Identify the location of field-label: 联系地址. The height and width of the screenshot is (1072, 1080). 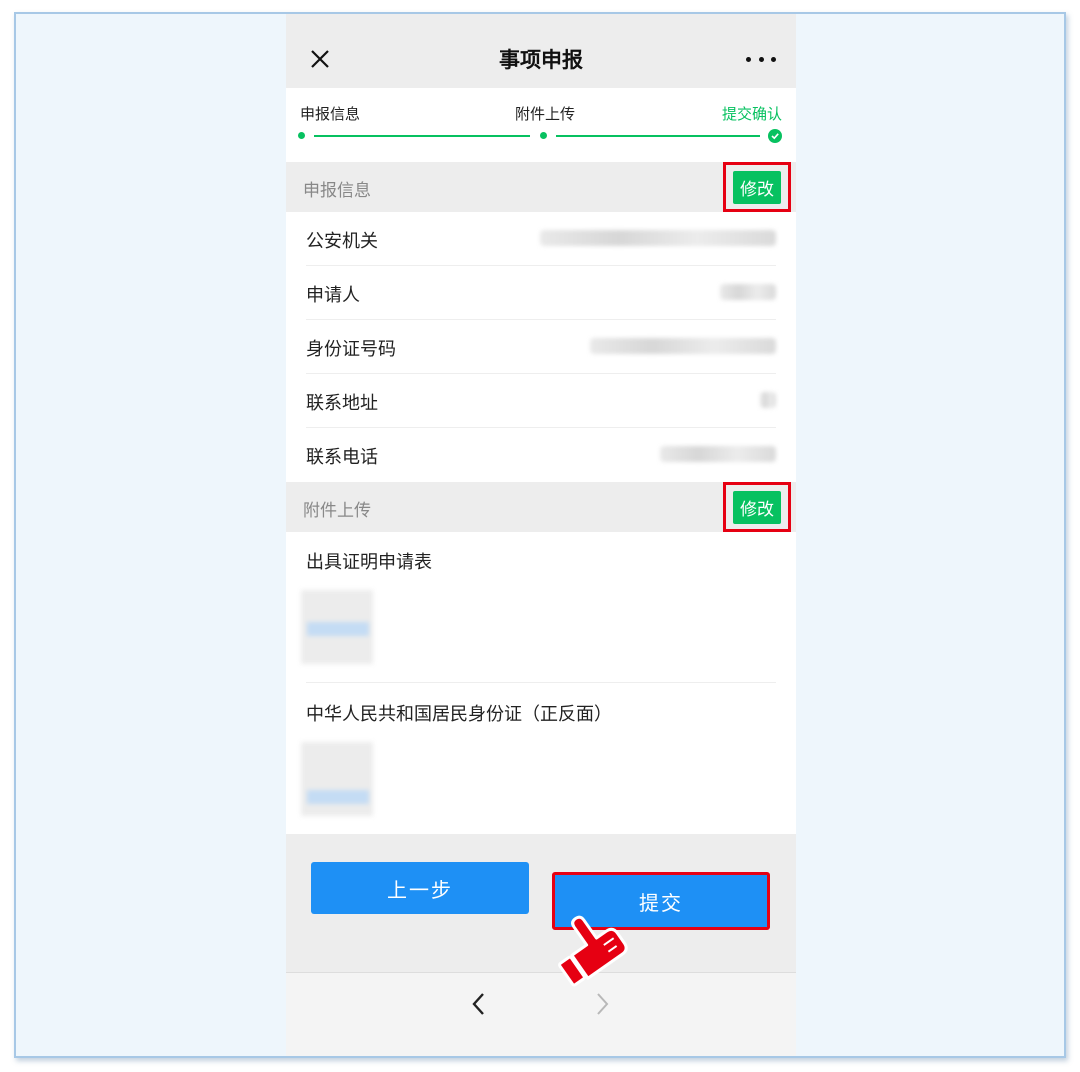
(342, 403).